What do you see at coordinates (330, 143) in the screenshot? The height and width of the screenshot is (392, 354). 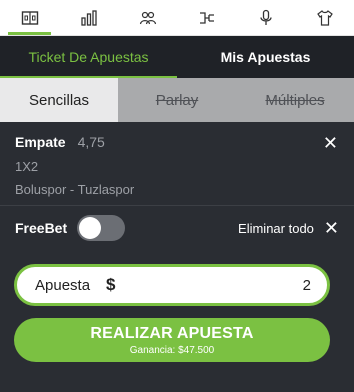 I see `remove-selection-close-icon: ✕` at bounding box center [330, 143].